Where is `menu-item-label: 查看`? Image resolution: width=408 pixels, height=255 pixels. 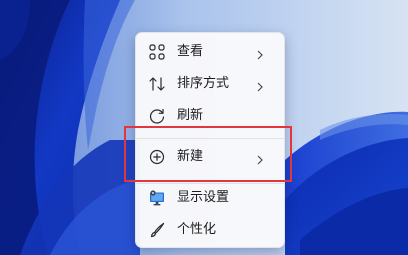 menu-item-label: 查看 is located at coordinates (190, 51).